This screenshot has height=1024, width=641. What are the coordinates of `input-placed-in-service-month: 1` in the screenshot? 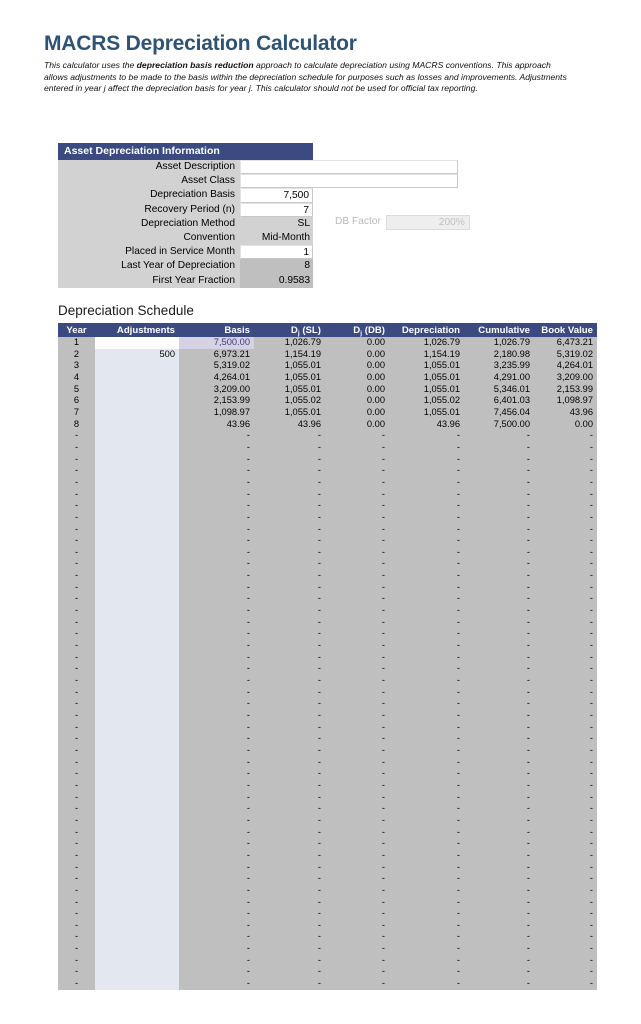 It's located at (276, 252).